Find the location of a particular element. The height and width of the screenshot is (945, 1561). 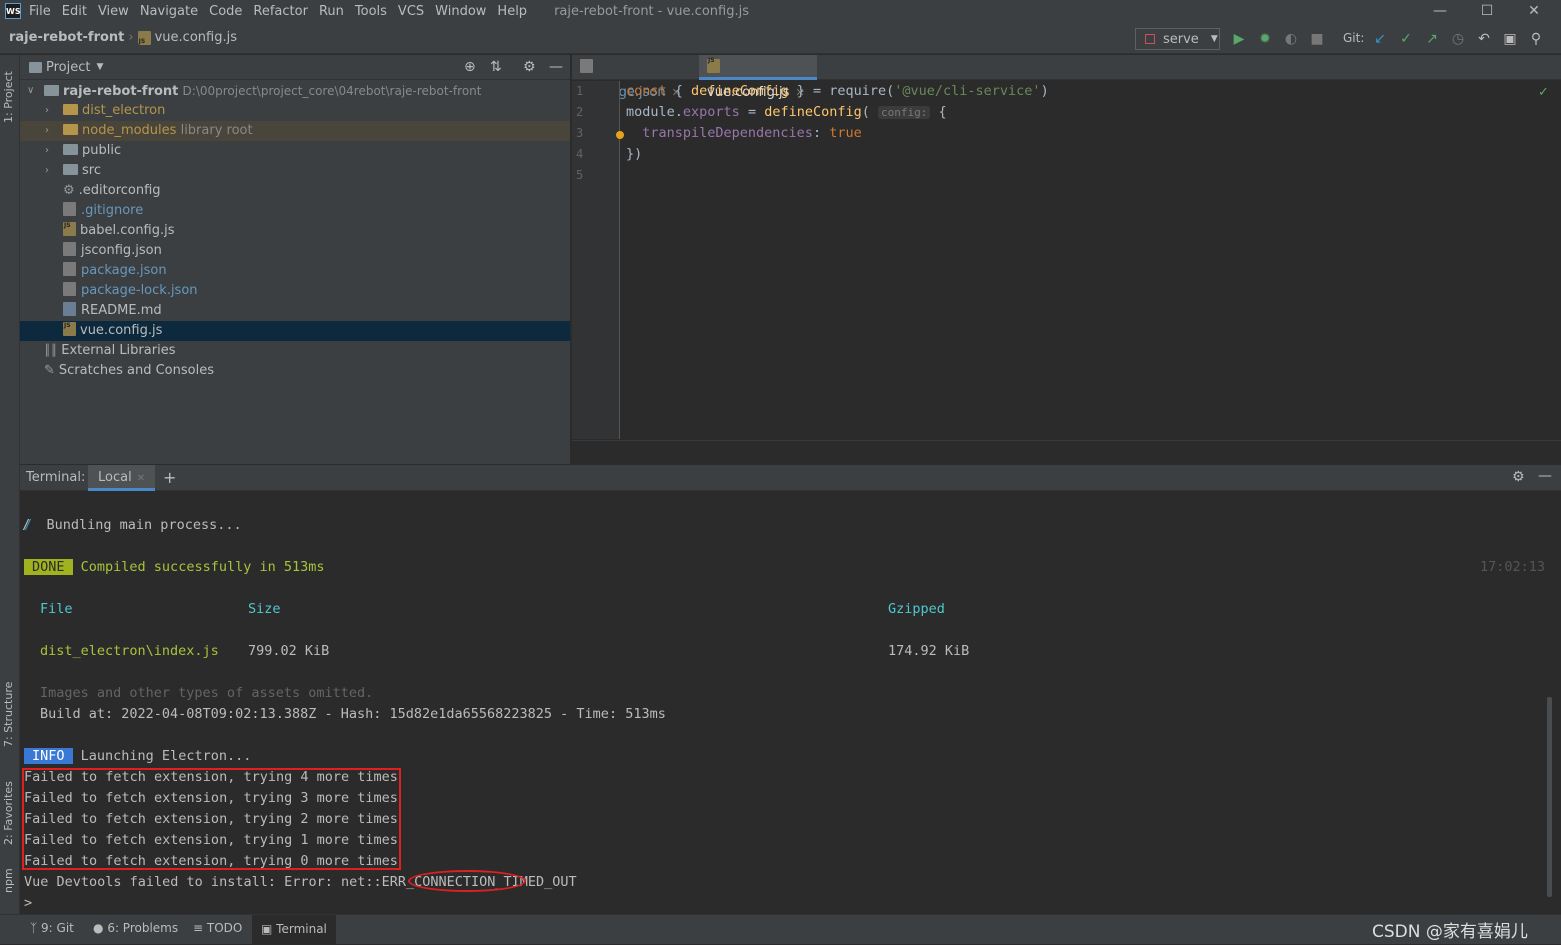

menu-run: Run is located at coordinates (331, 11).